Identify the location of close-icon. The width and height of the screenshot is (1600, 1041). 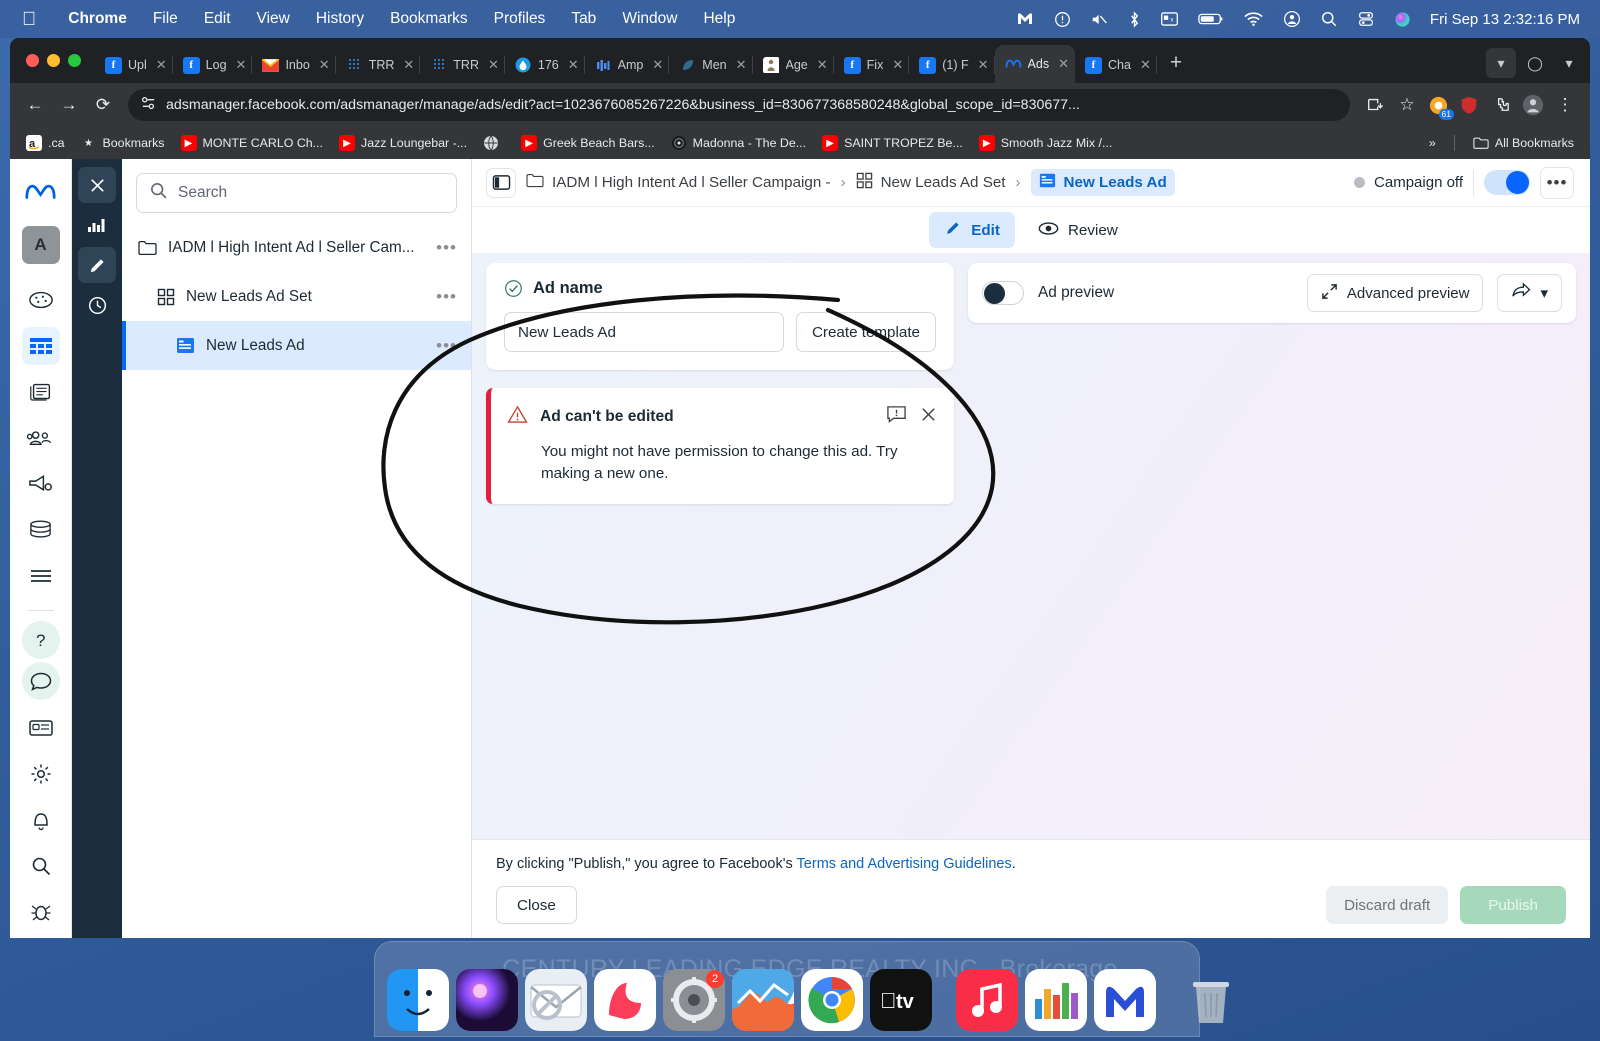
(97, 185).